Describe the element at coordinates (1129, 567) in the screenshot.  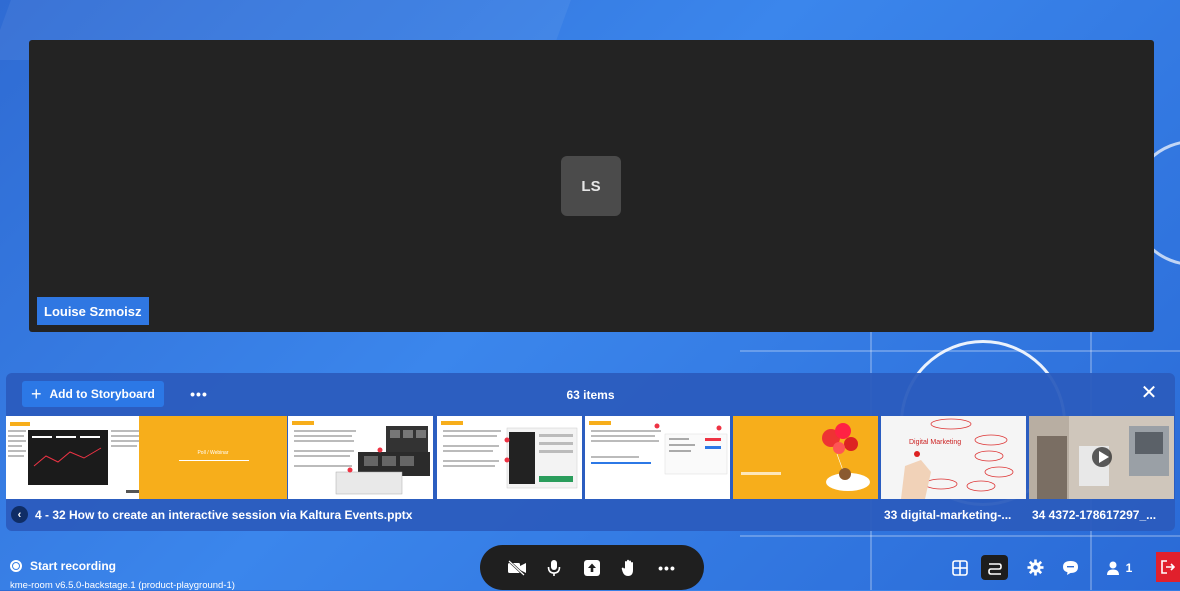
I see `participants-count: 1` at that location.